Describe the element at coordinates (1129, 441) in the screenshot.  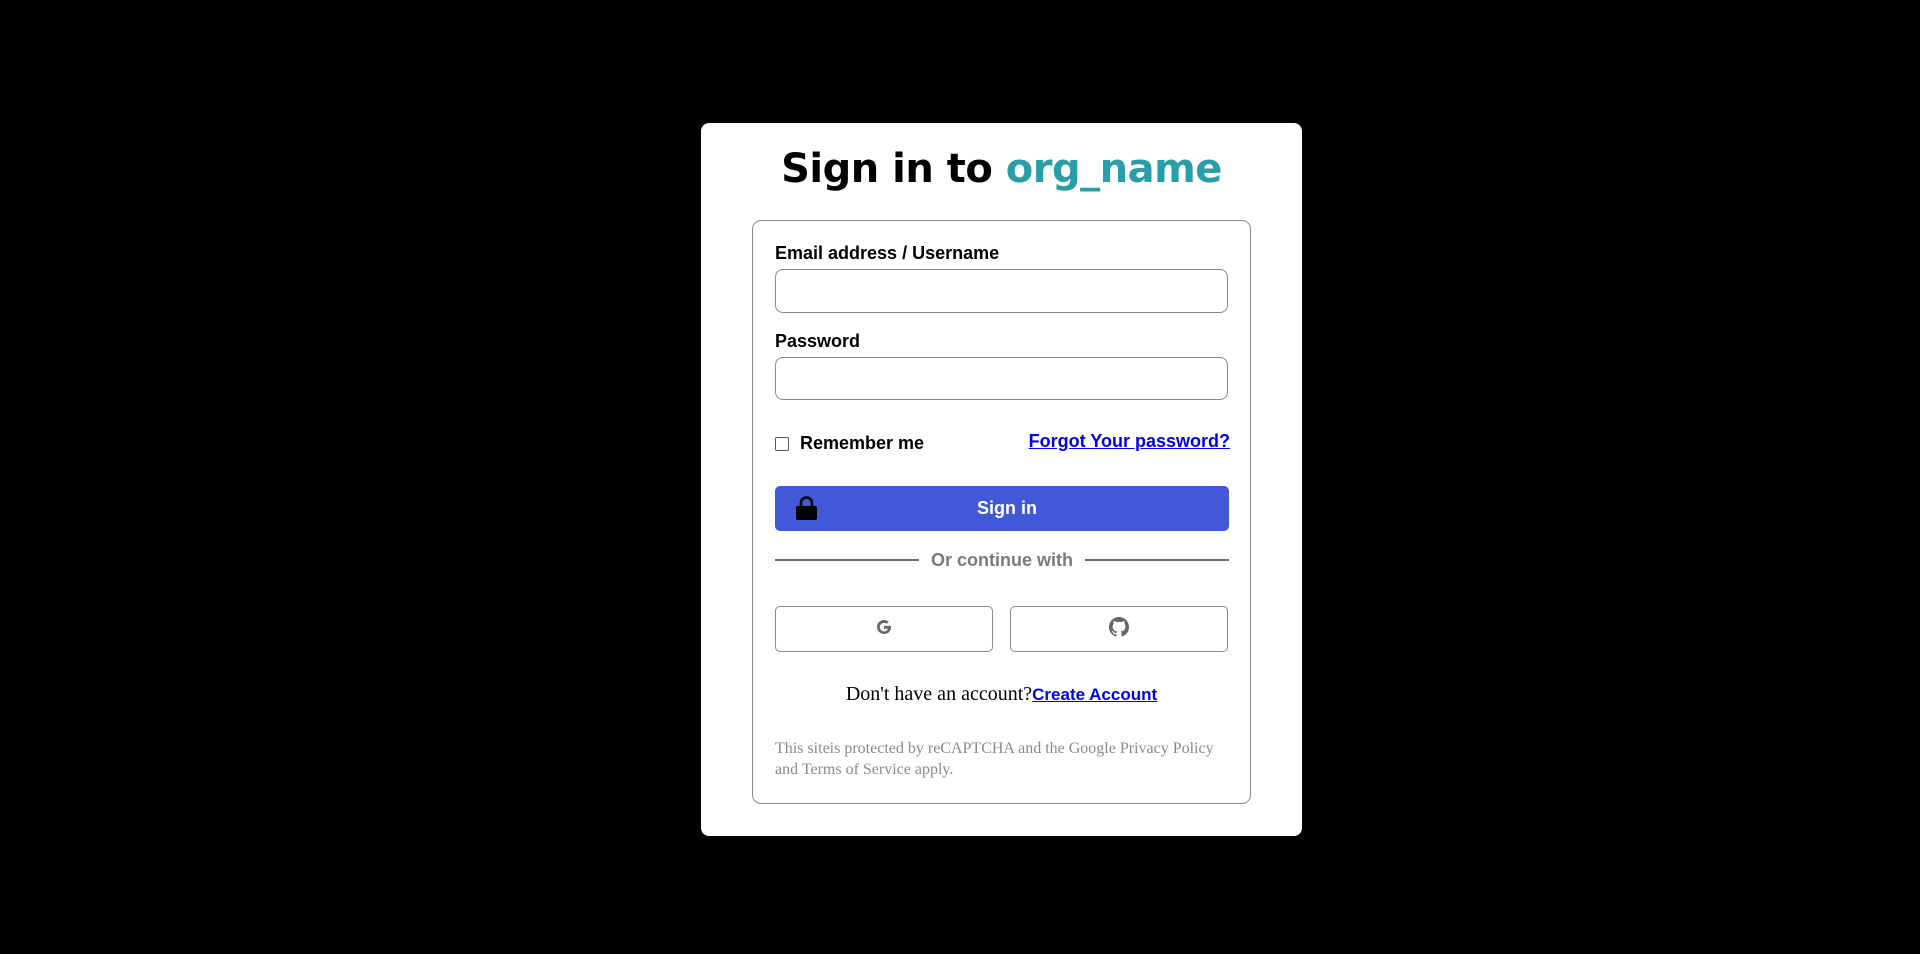
I see `forgot-password-link: Forgot Your password?` at that location.